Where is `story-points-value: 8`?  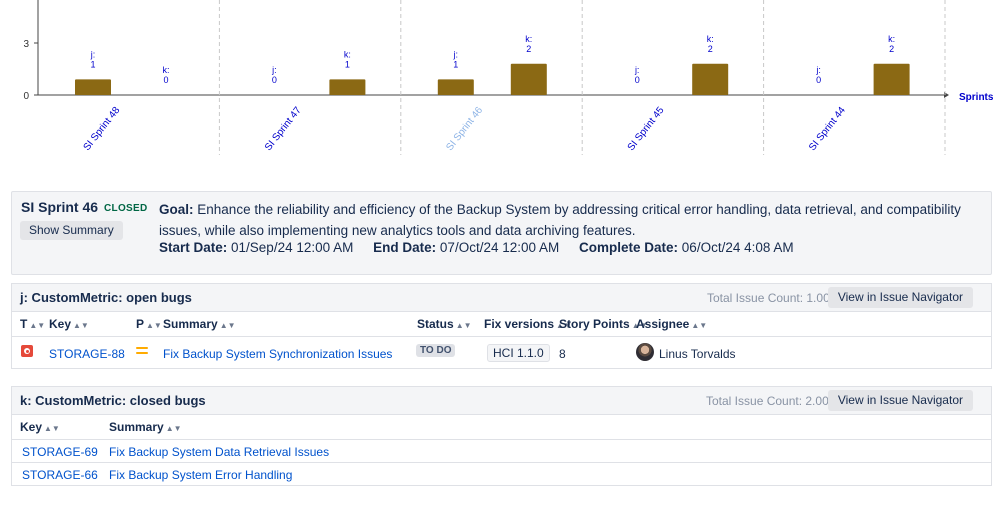
story-points-value: 8 is located at coordinates (562, 354).